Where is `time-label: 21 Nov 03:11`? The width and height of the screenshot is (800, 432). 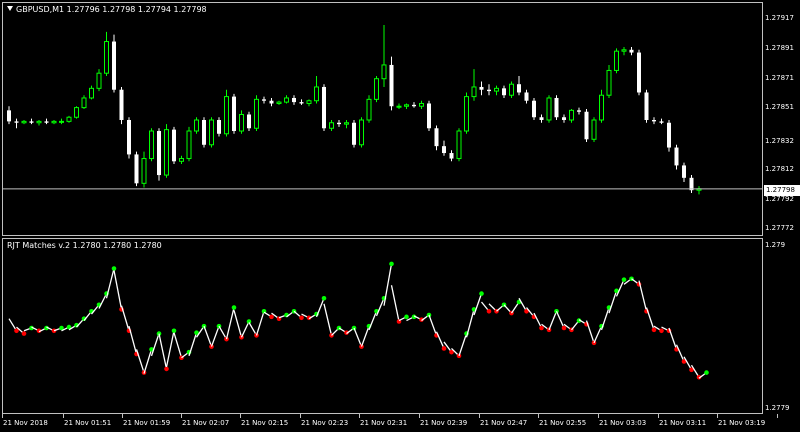
time-label: 21 Nov 03:11 is located at coordinates (683, 423).